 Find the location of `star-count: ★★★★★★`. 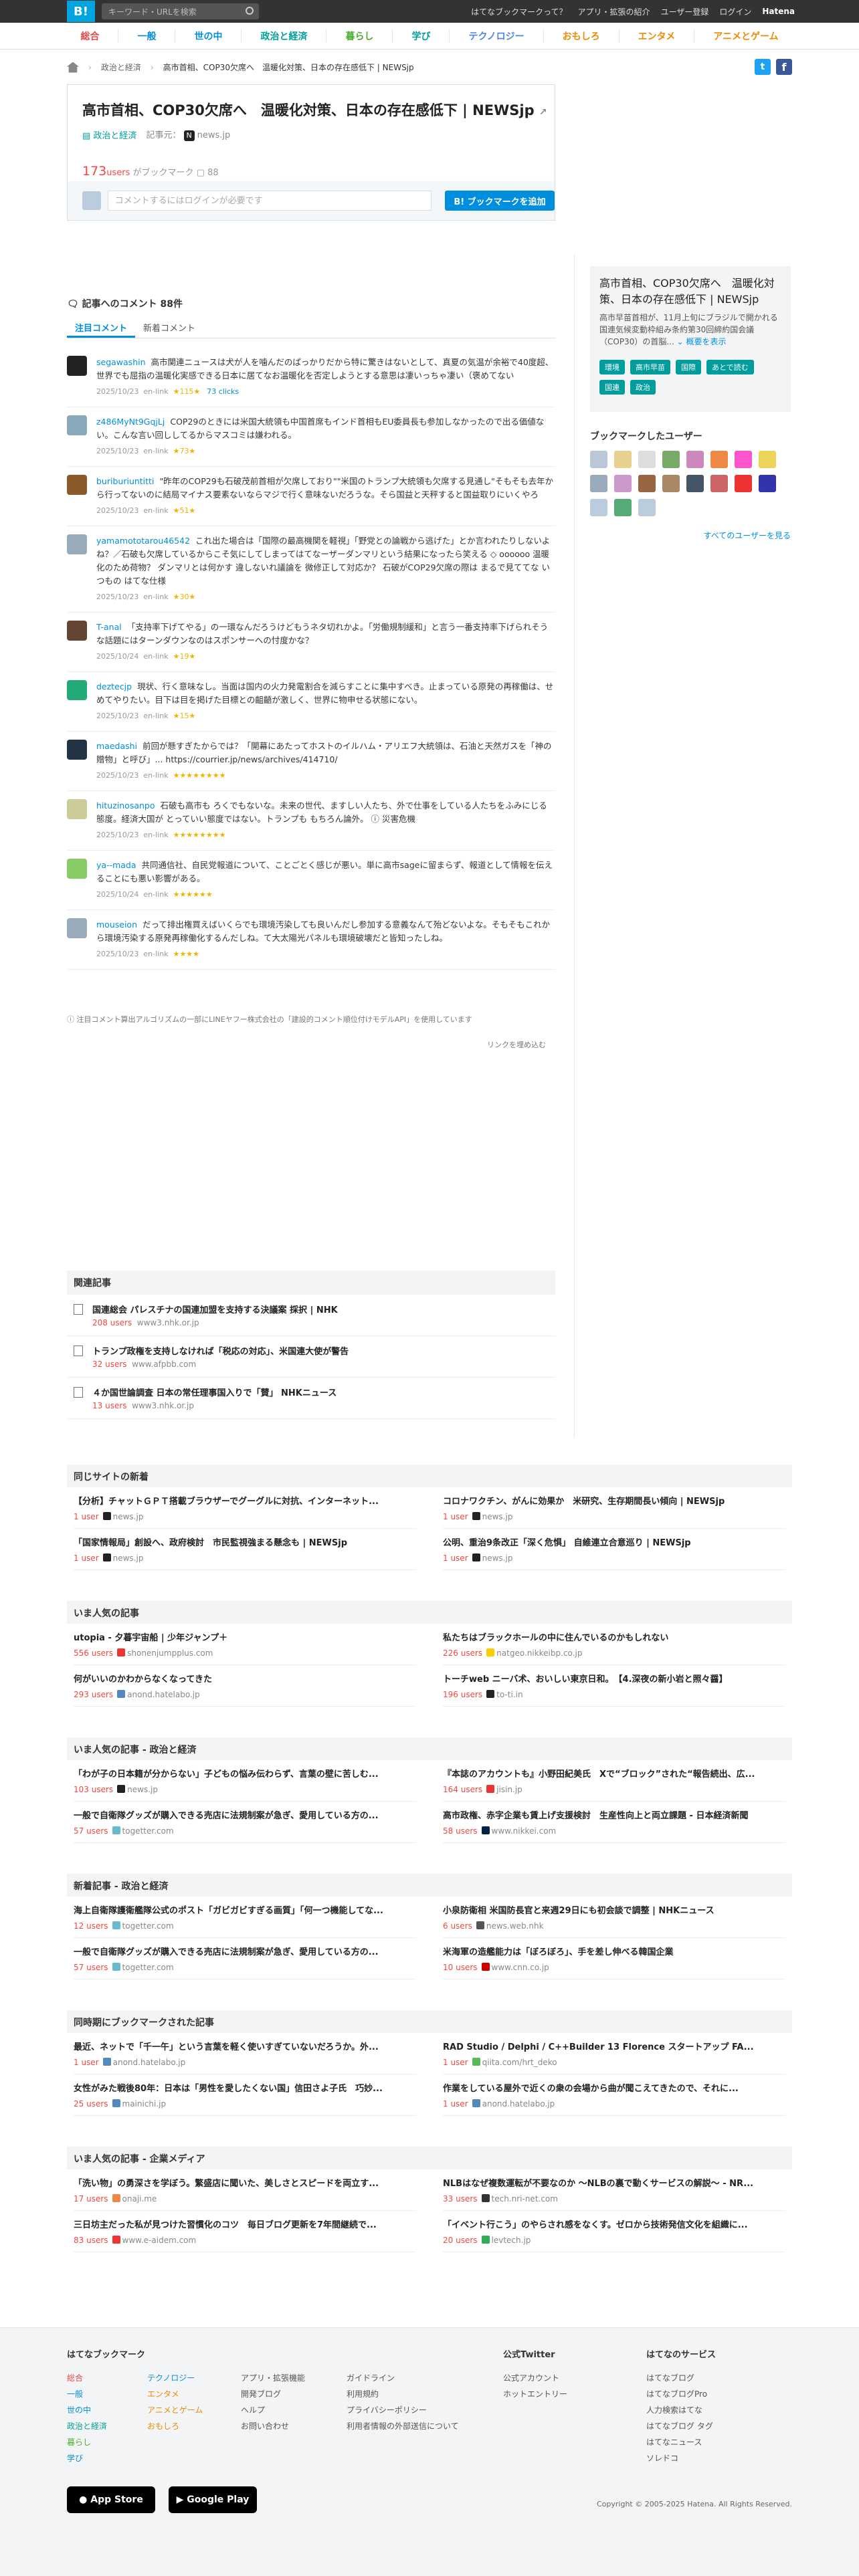

star-count: ★★★★★★ is located at coordinates (193, 895).